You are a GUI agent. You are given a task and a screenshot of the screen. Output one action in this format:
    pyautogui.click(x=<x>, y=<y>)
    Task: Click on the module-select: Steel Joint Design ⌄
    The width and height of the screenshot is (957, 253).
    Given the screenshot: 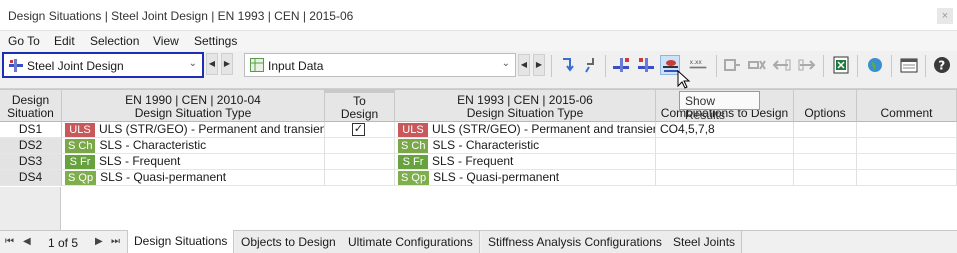 What is the action you would take?
    pyautogui.click(x=103, y=65)
    